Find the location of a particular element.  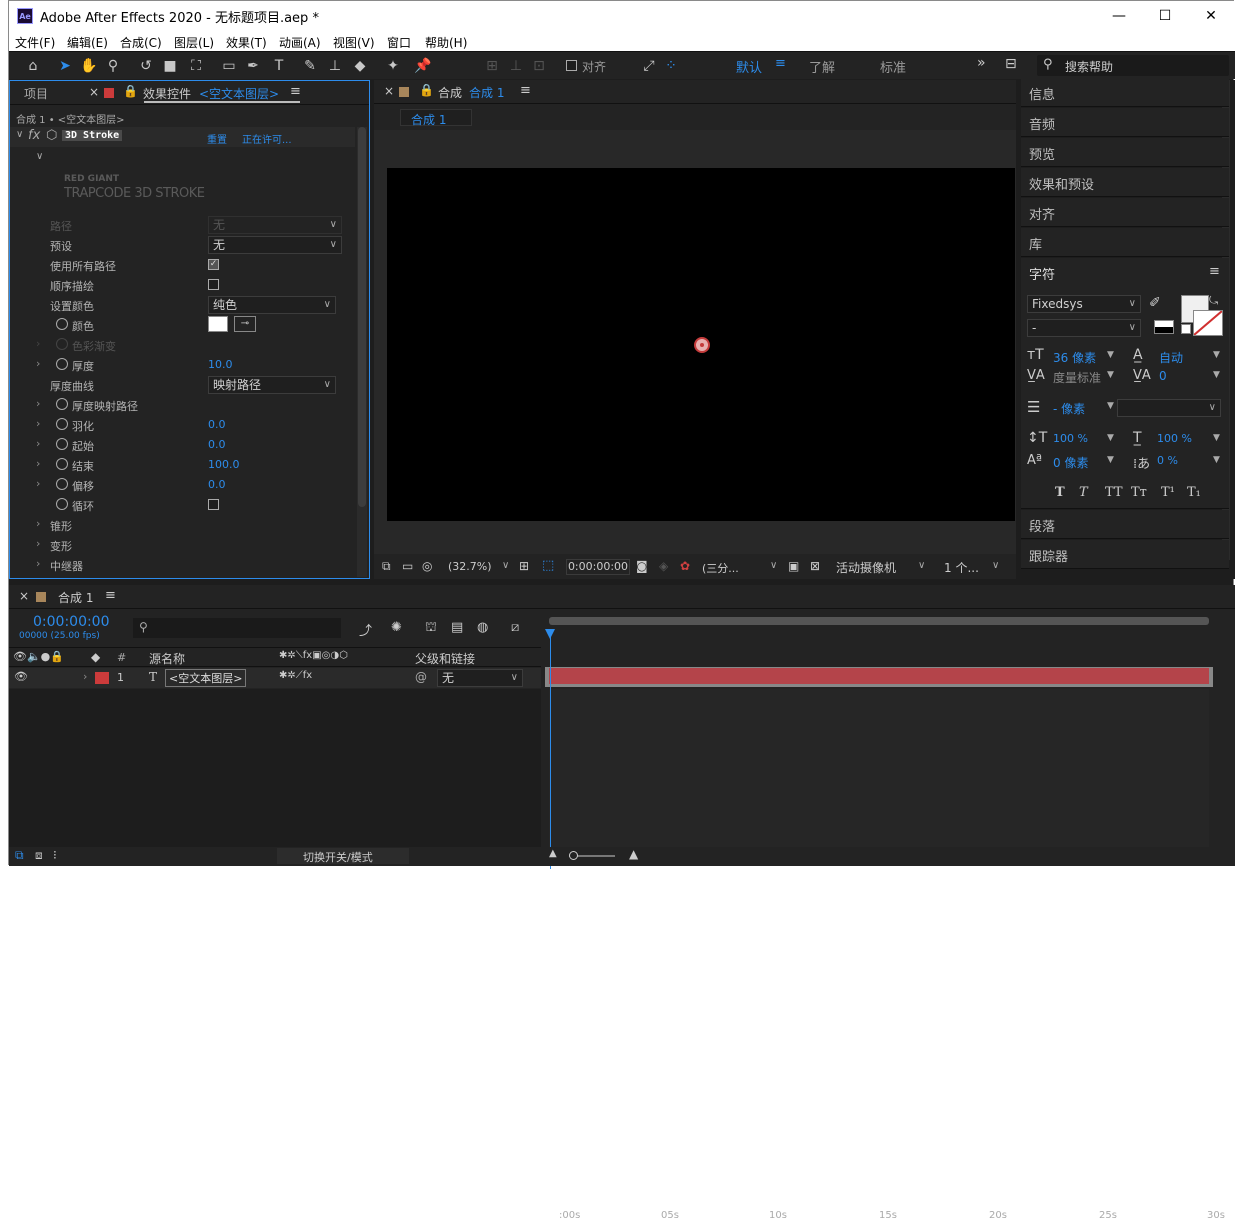

lock-icon: 🔒 is located at coordinates (426, 90).